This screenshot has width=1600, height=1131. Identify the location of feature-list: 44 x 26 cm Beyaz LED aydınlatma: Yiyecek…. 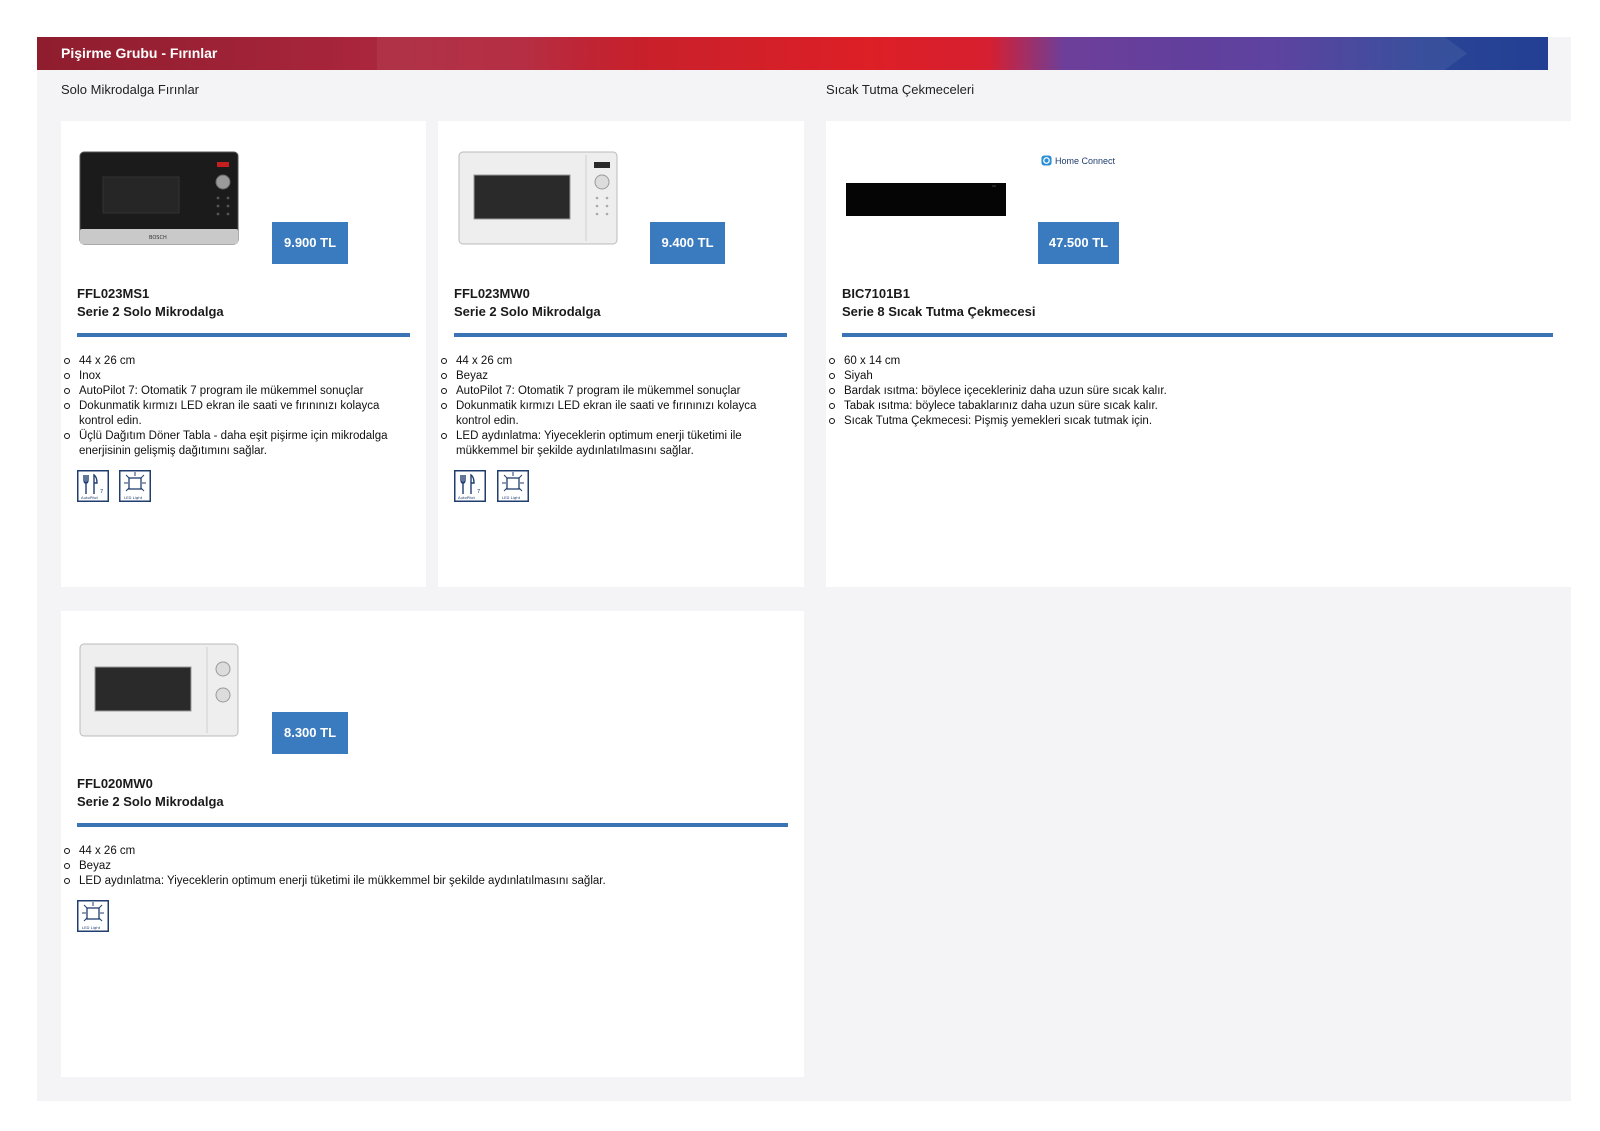
(413, 866).